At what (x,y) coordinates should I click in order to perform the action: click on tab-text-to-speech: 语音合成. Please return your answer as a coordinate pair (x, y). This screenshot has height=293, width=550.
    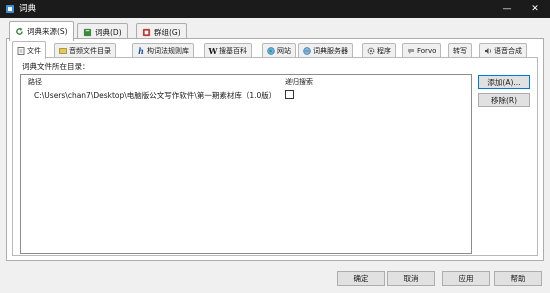
    Looking at the image, I should click on (503, 50).